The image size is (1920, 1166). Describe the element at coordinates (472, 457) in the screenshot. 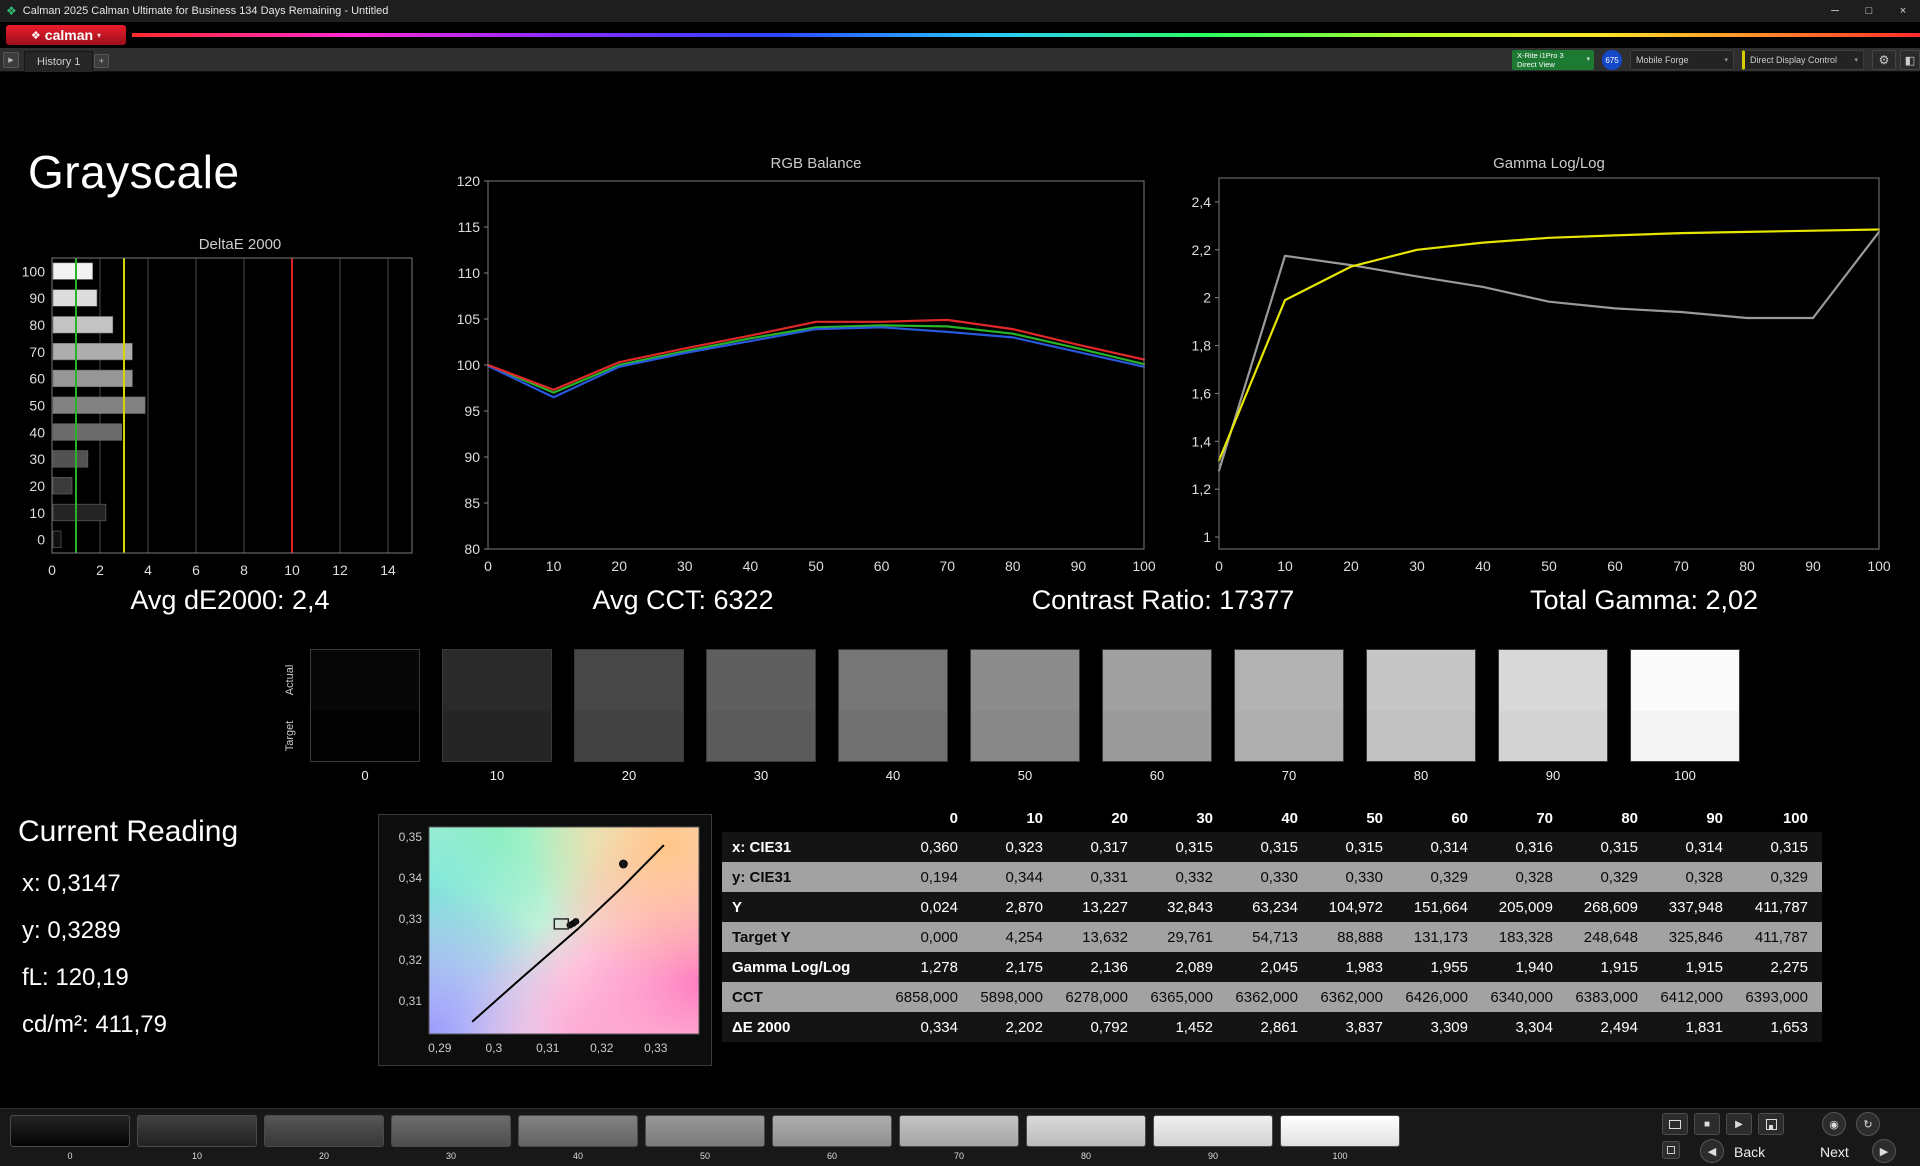

I see `svg-text: 90` at that location.